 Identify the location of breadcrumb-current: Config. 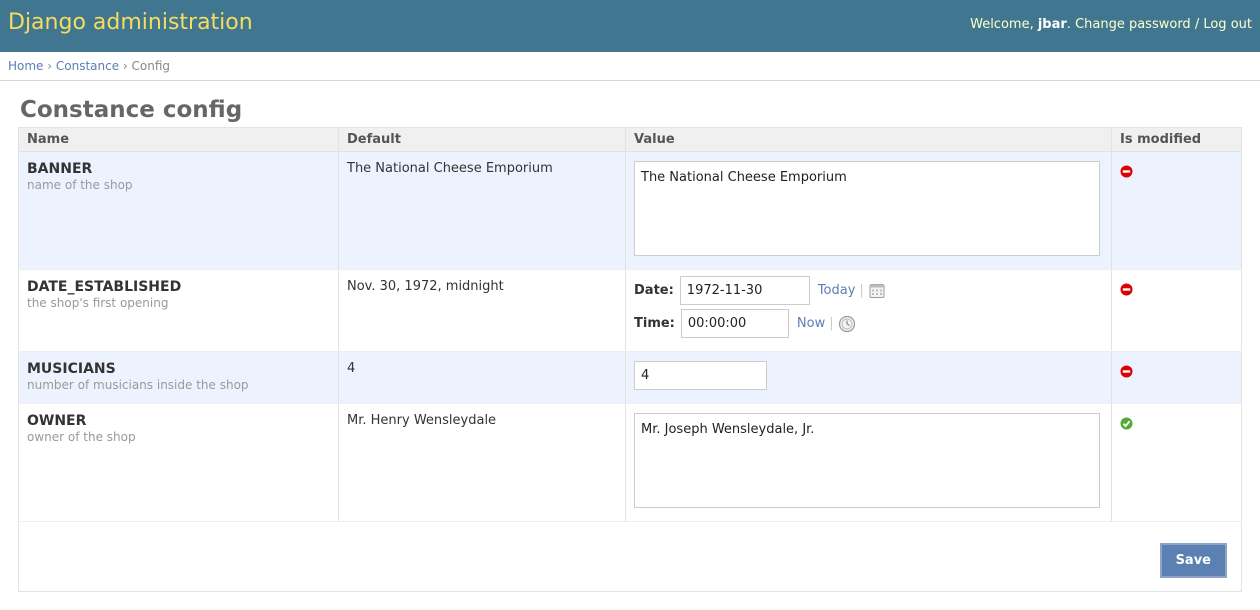
(151, 66).